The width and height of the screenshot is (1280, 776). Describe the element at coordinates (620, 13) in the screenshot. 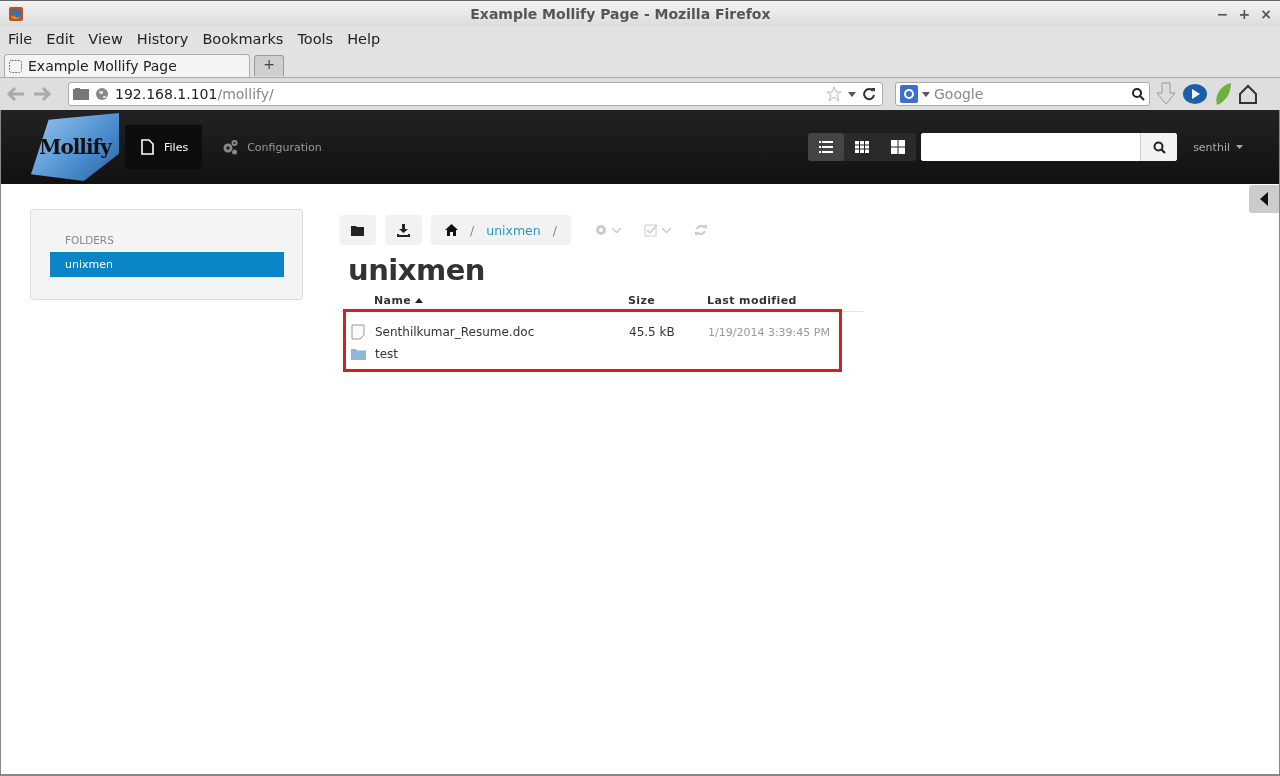

I see `window-title: Example Mollify Page - Mozilla Firefox` at that location.